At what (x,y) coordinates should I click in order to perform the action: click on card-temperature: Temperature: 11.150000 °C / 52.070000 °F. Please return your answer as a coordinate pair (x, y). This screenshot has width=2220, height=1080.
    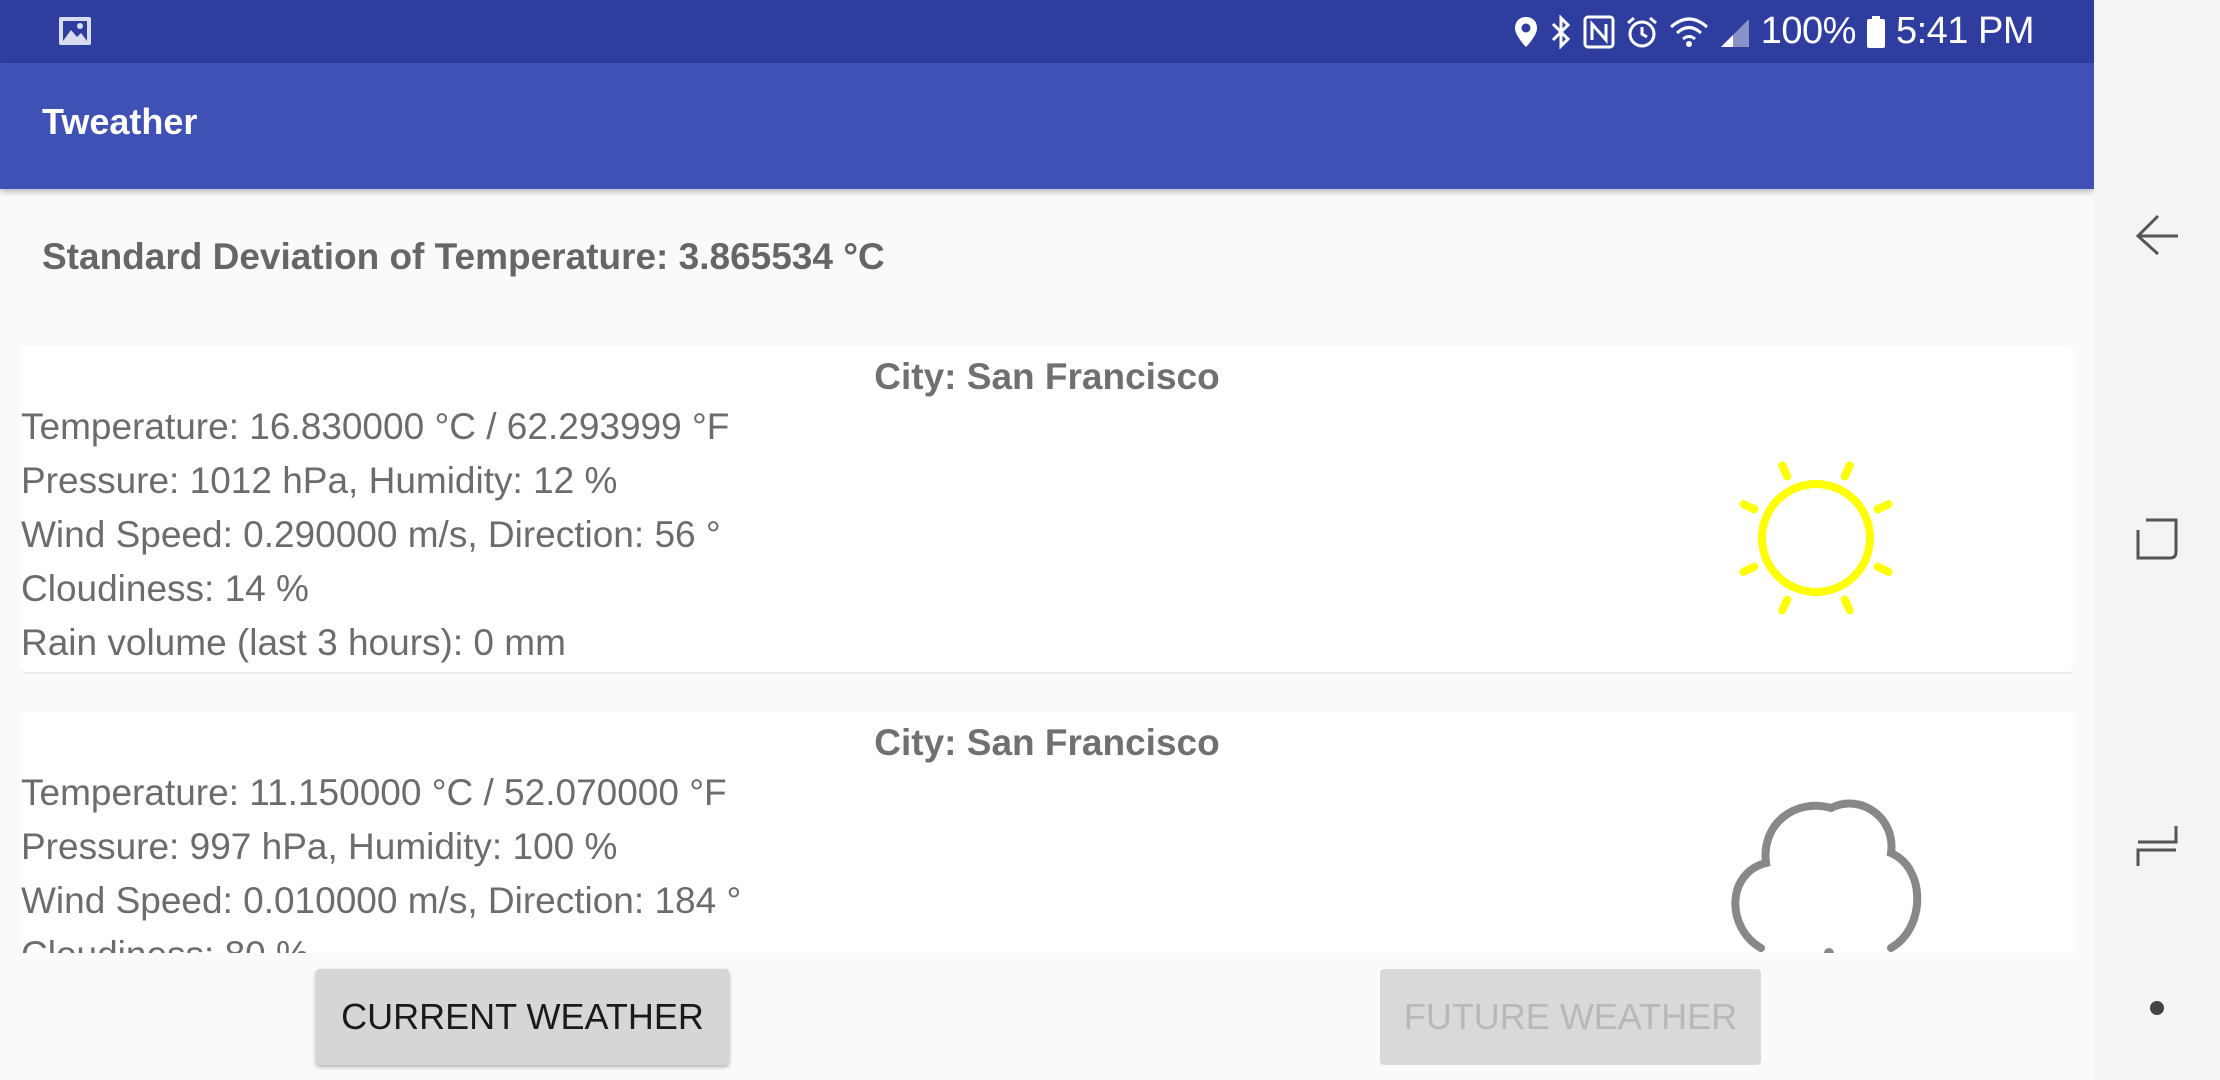
    Looking at the image, I should click on (374, 792).